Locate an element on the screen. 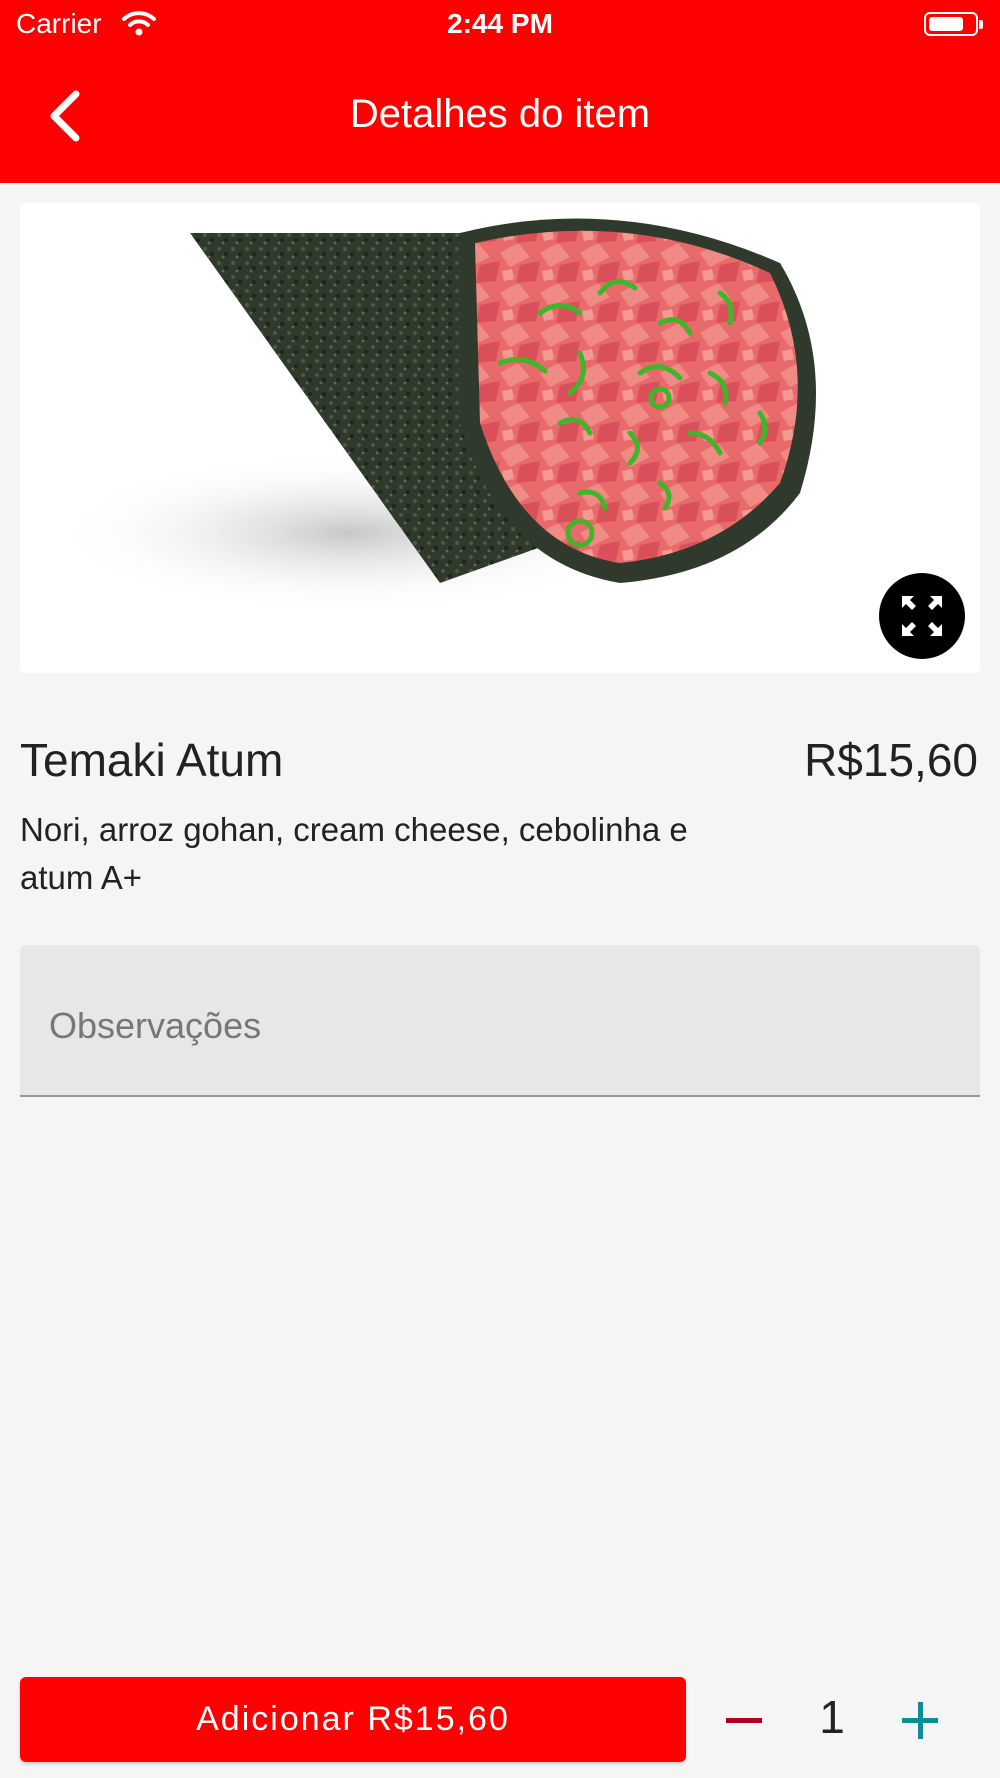 This screenshot has width=1000, height=1778. increase-quantity-button is located at coordinates (921, 1720).